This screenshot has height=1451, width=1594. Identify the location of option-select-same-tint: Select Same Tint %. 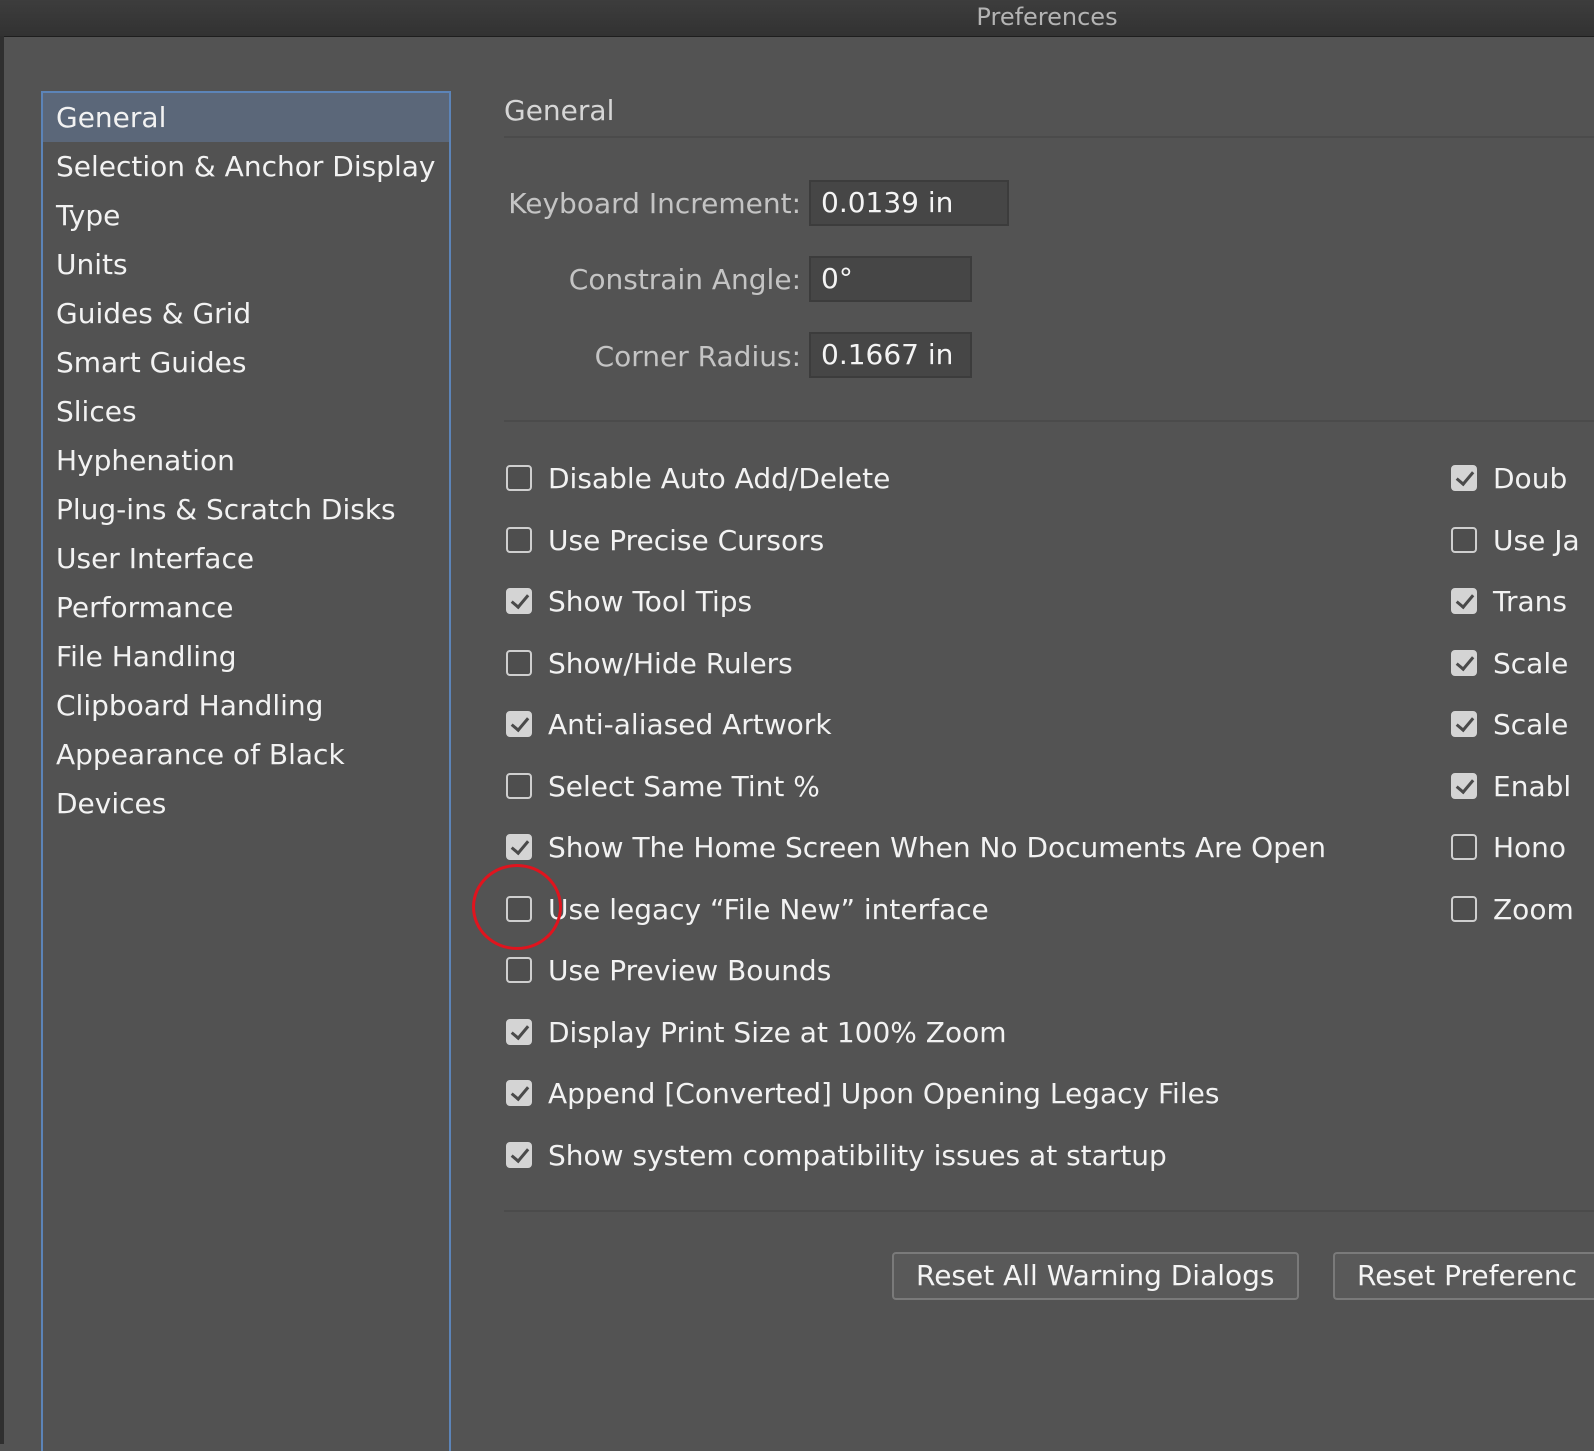
(663, 786).